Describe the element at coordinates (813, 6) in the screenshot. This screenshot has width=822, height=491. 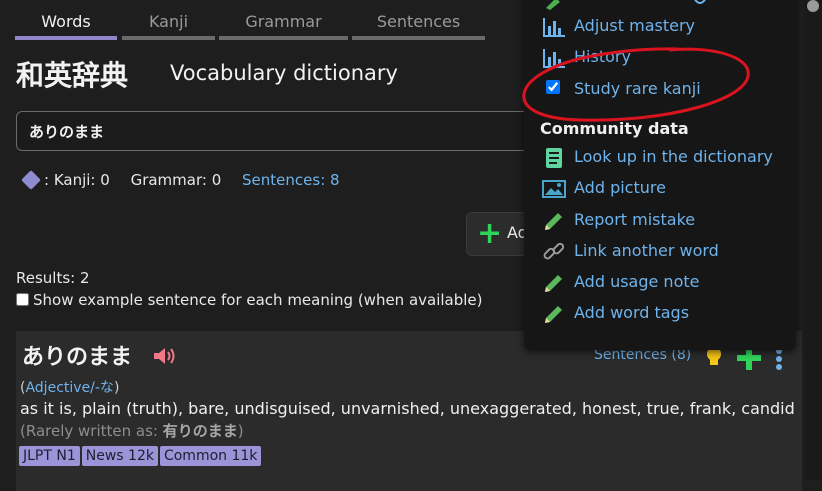
I see `scrollbar-thumb` at that location.